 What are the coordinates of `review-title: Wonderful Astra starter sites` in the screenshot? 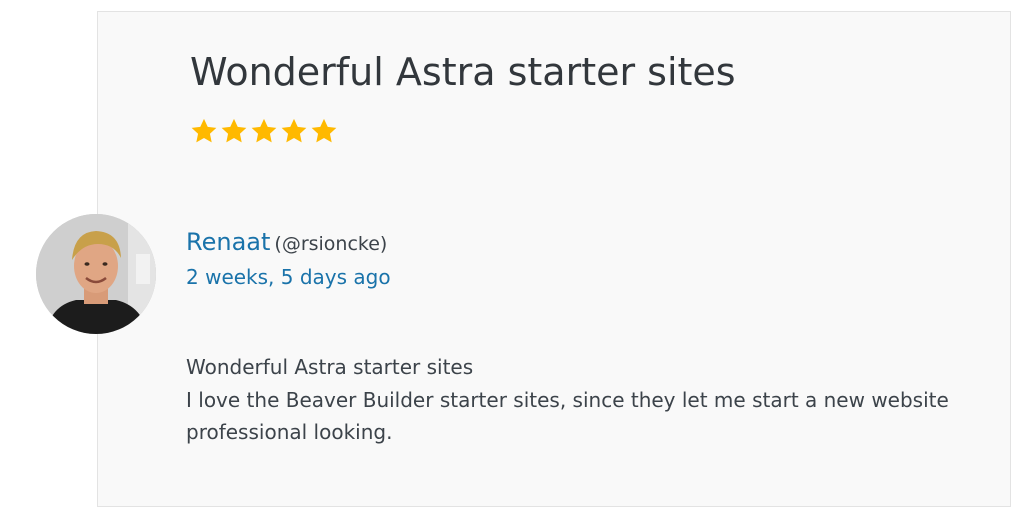 It's located at (463, 72).